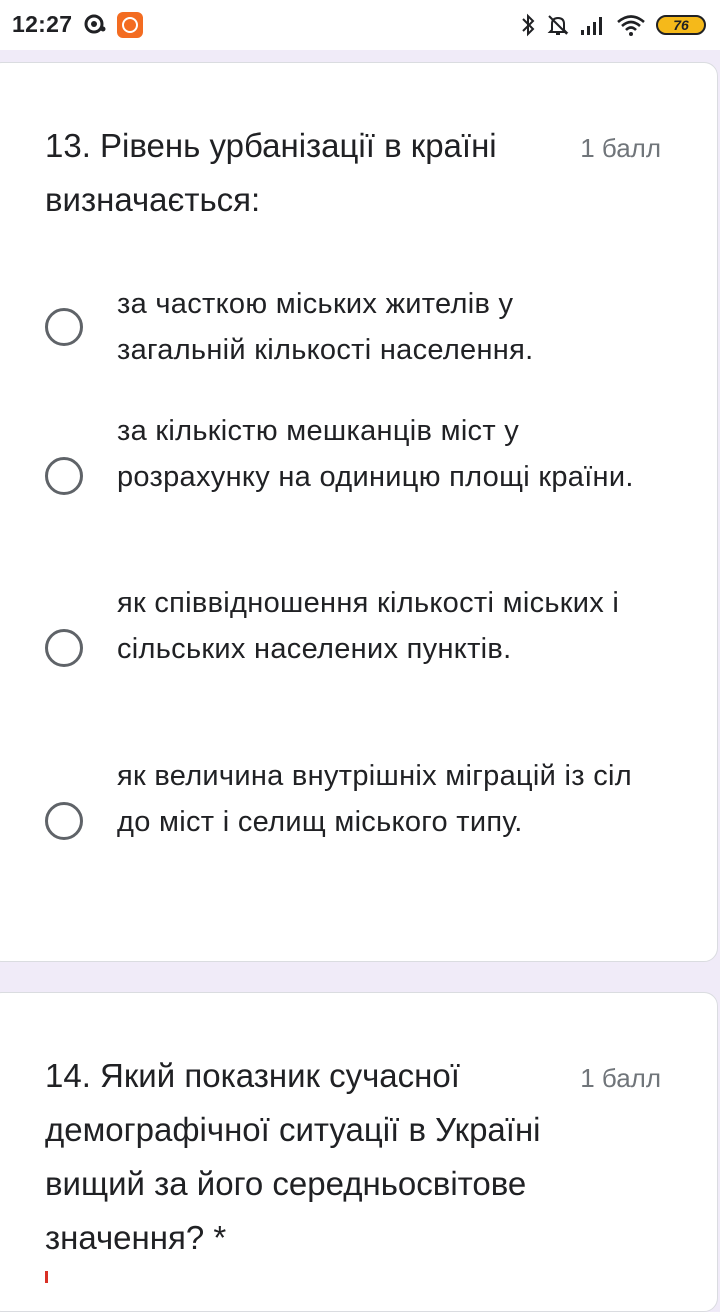 This screenshot has height=1312, width=720. Describe the element at coordinates (46, 1277) in the screenshot. I see `required-indicator` at that location.